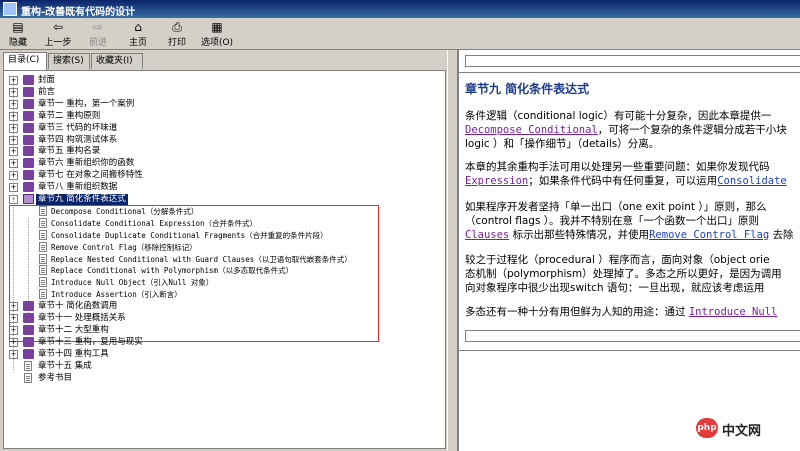 The height and width of the screenshot is (451, 800). What do you see at coordinates (73, 353) in the screenshot?
I see `tree-item-label: 章节十四 重构工具` at bounding box center [73, 353].